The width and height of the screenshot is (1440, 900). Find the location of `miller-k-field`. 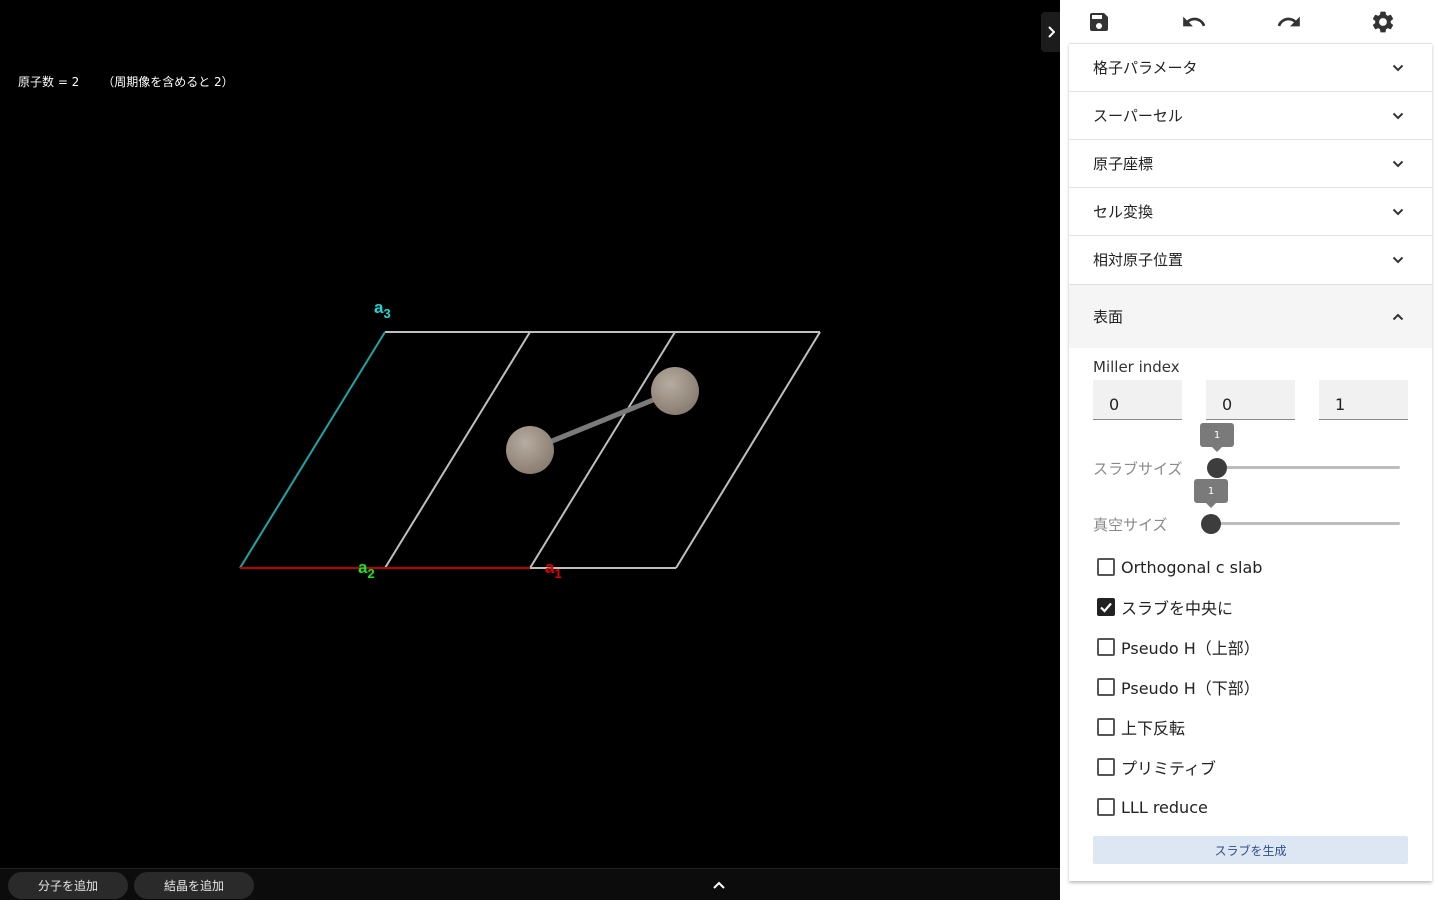

miller-k-field is located at coordinates (1250, 400).